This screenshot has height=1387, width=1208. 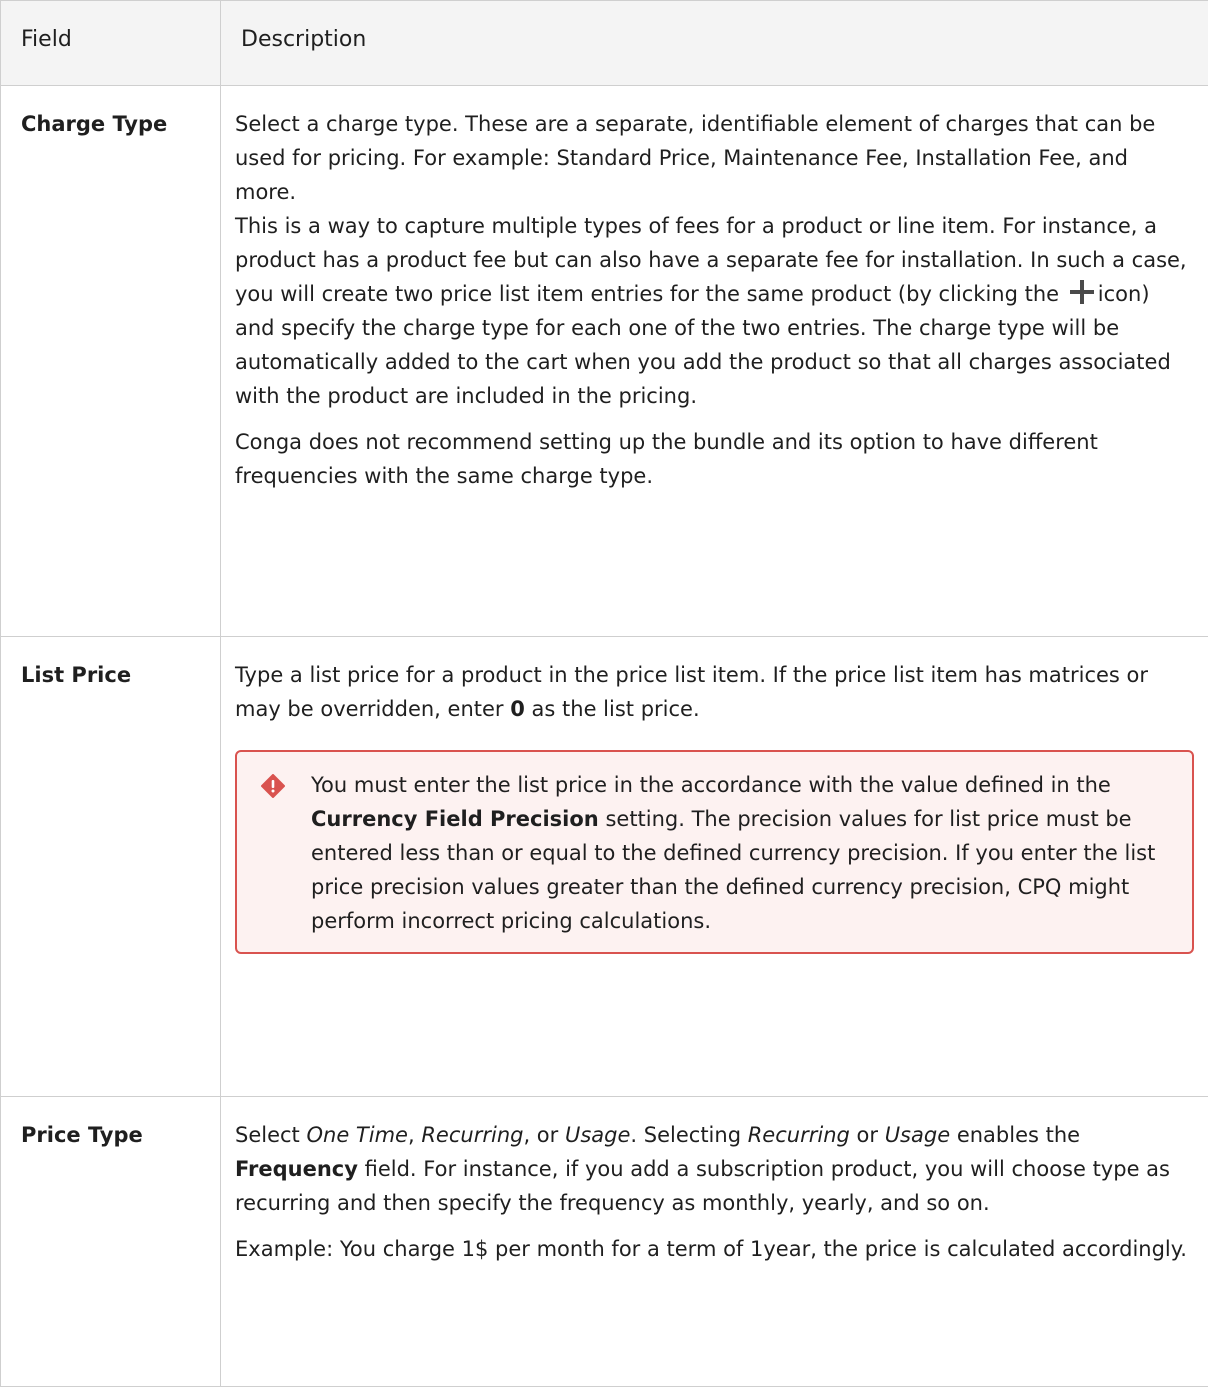 I want to click on header-description: Description, so click(x=714, y=43).